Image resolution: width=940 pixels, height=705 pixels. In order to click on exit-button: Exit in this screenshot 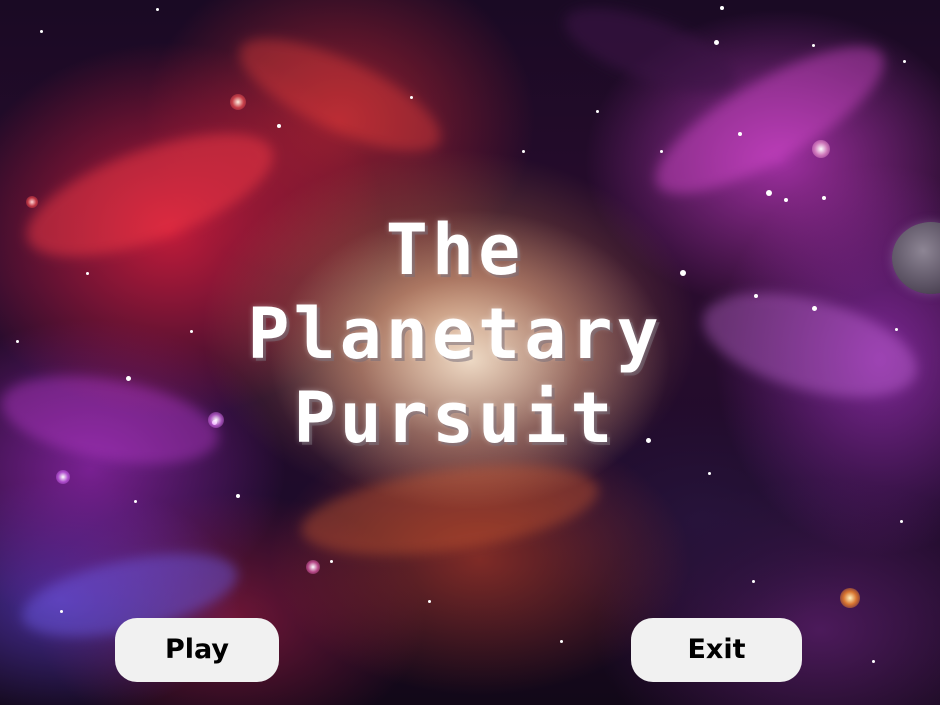, I will do `click(716, 650)`.